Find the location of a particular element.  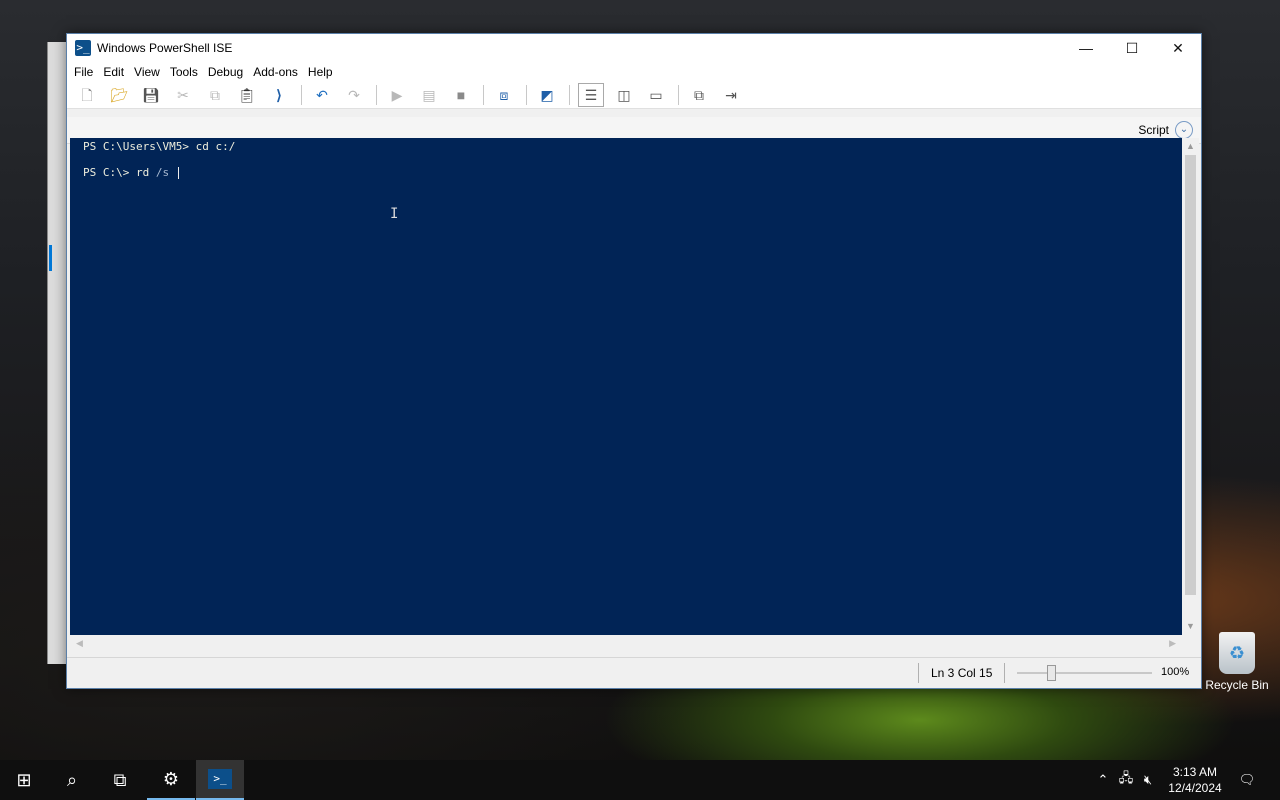

status-bar: Ln 3 Col 15 100% is located at coordinates (634, 672).